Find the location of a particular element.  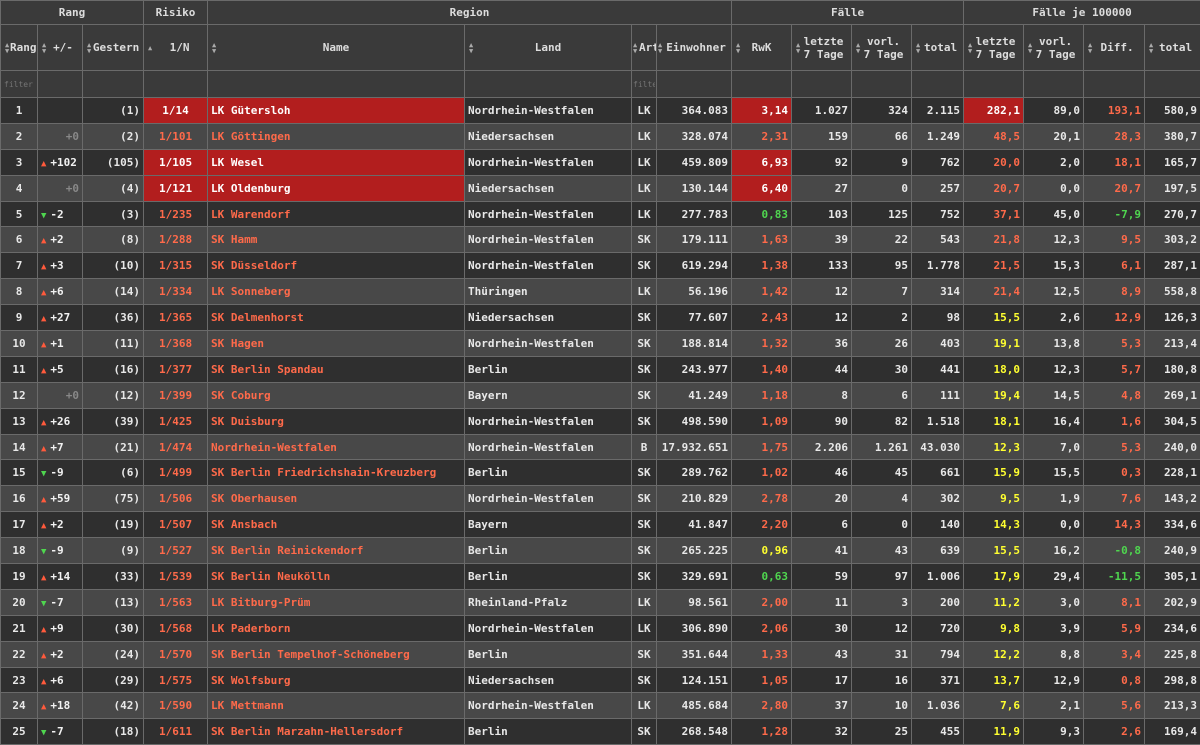

rank-cell: 5 is located at coordinates (19, 214).